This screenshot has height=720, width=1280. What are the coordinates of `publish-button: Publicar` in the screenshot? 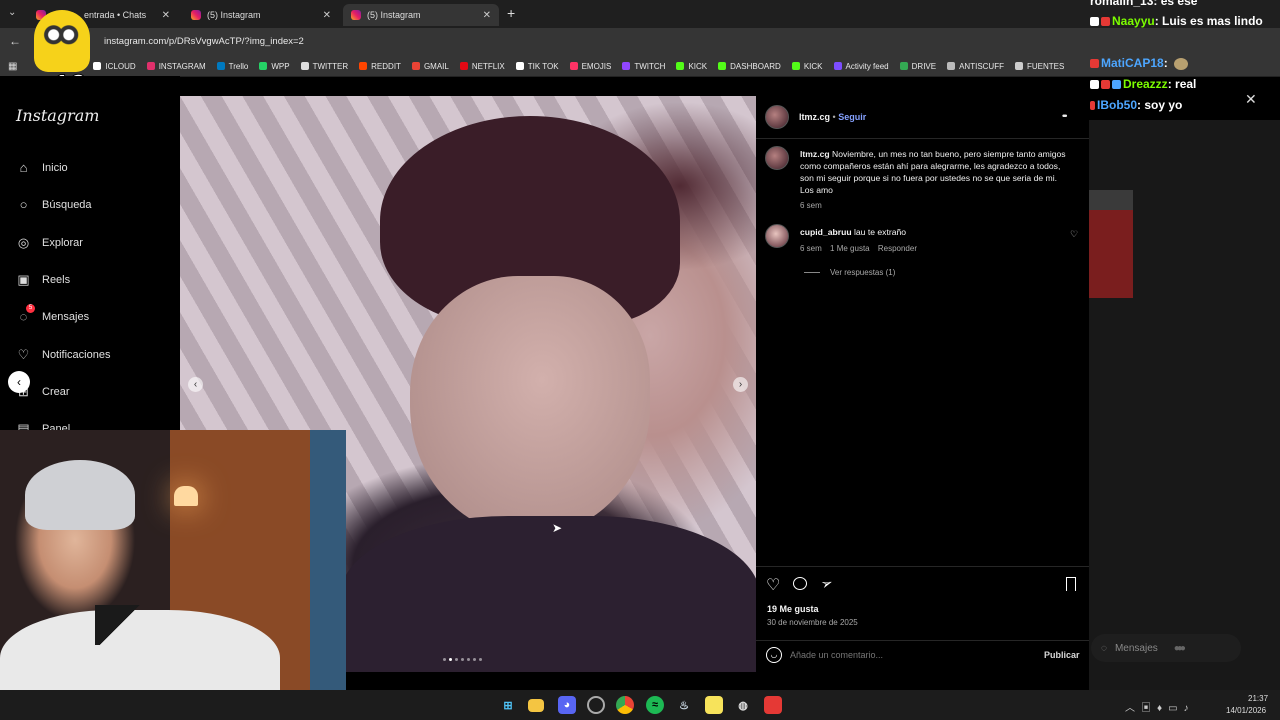 It's located at (1062, 655).